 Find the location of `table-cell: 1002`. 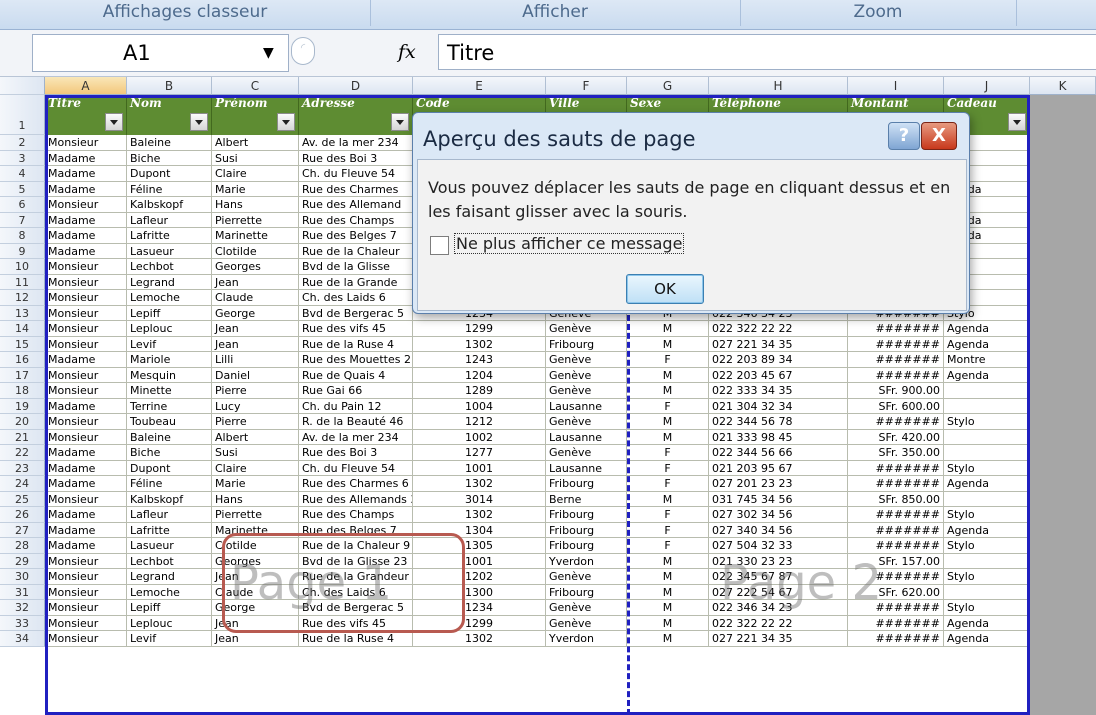

table-cell: 1002 is located at coordinates (479, 437).